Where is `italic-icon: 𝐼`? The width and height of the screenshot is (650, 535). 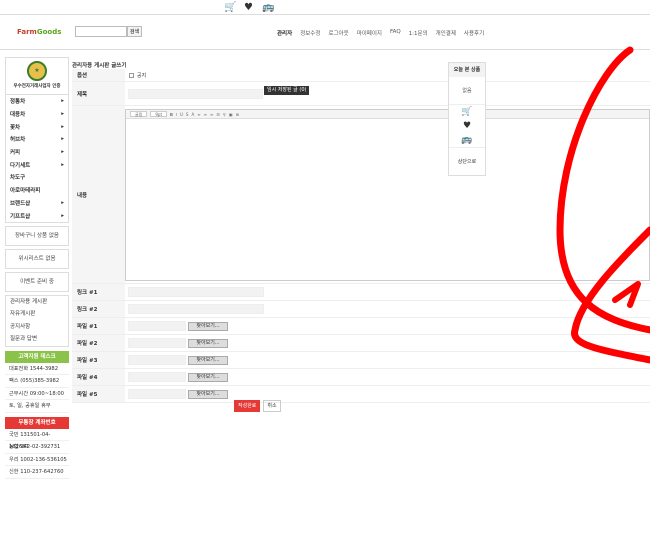
italic-icon: 𝐼 is located at coordinates (176, 114).